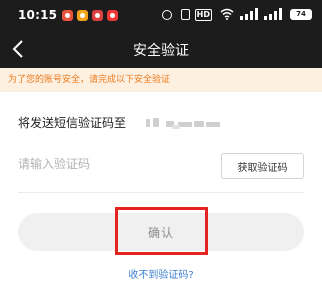 This screenshot has width=322, height=296. What do you see at coordinates (161, 80) in the screenshot?
I see `security-notice: 为了您的账号安全，请完成以下安全验证` at bounding box center [161, 80].